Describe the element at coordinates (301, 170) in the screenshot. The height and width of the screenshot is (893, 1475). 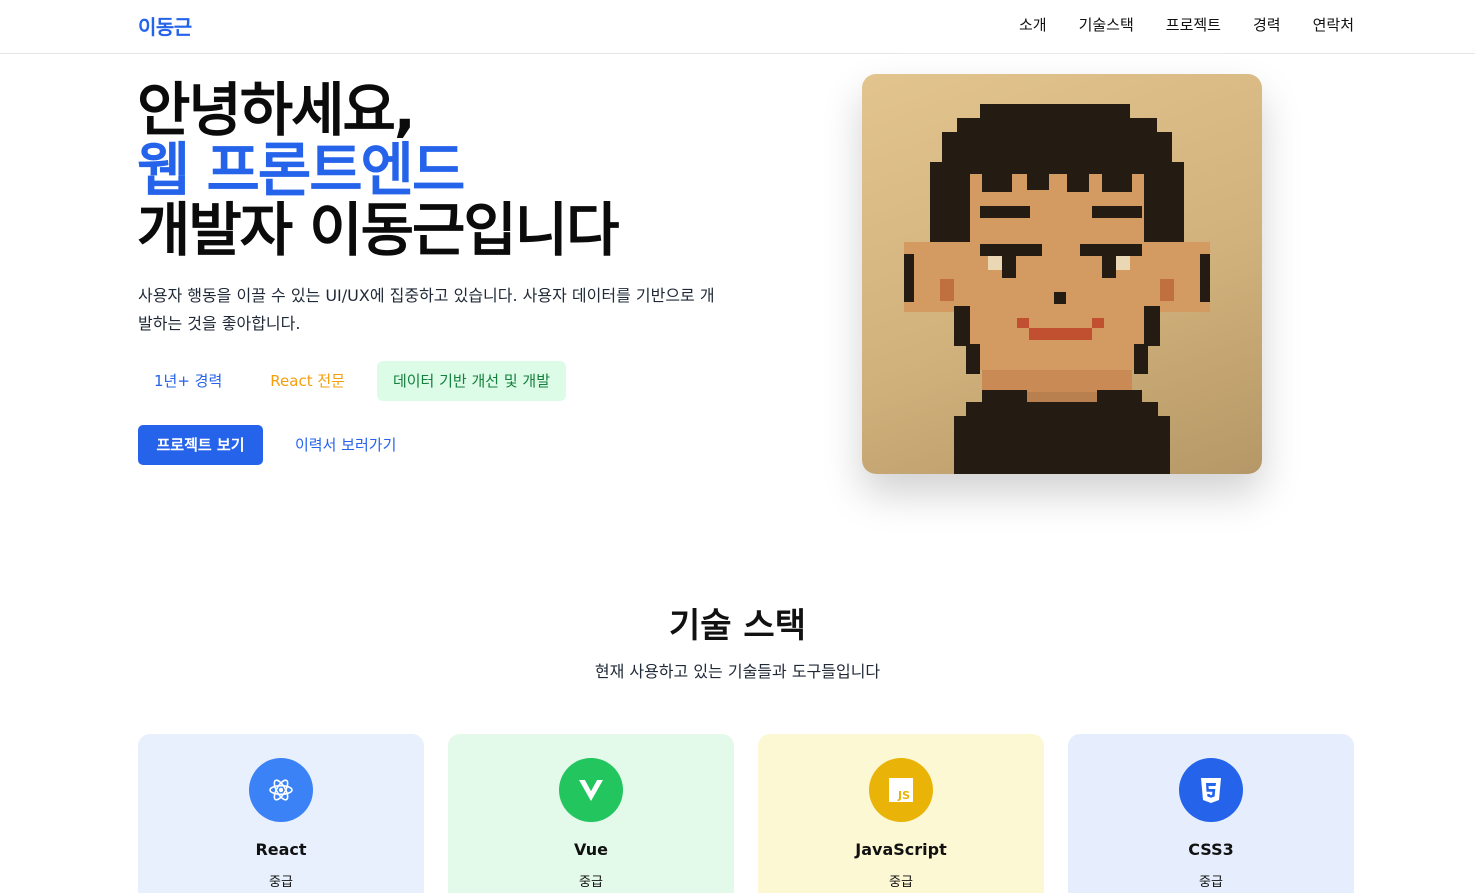
I see `hero-title-accent: 웹 프론트엔드` at that location.